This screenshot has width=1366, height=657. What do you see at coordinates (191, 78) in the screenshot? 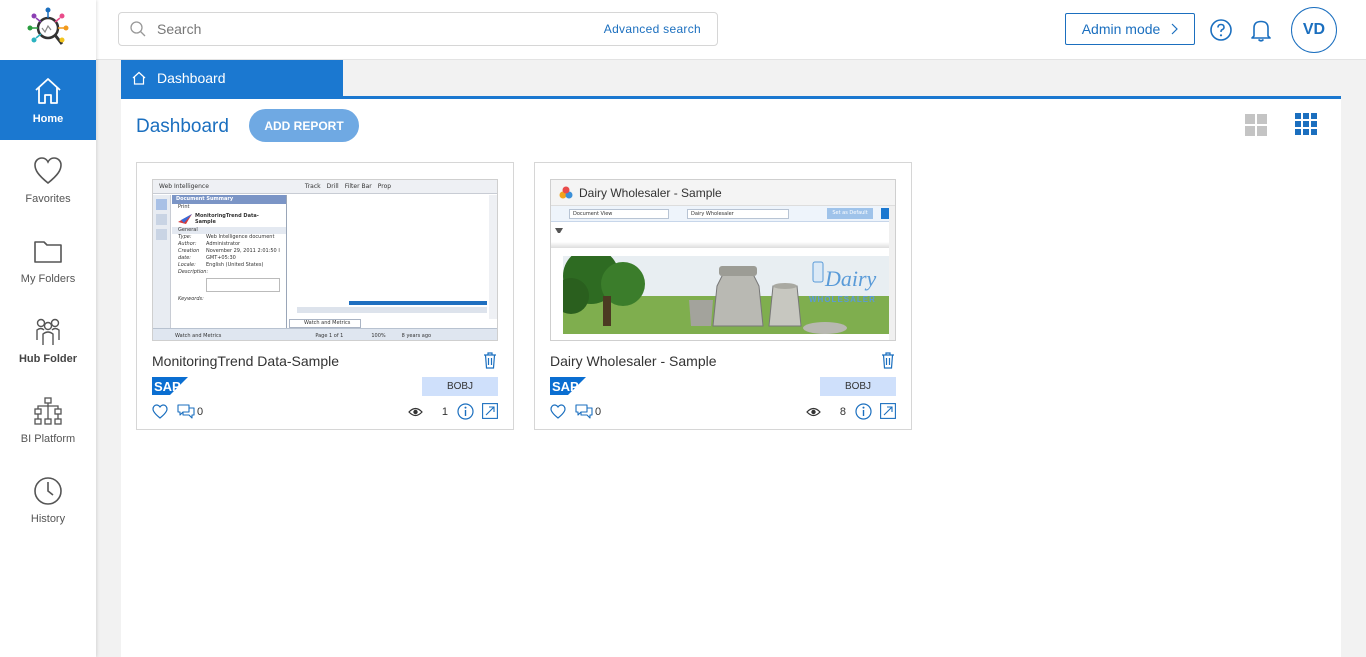
I see `tab-label: Dashboard` at bounding box center [191, 78].